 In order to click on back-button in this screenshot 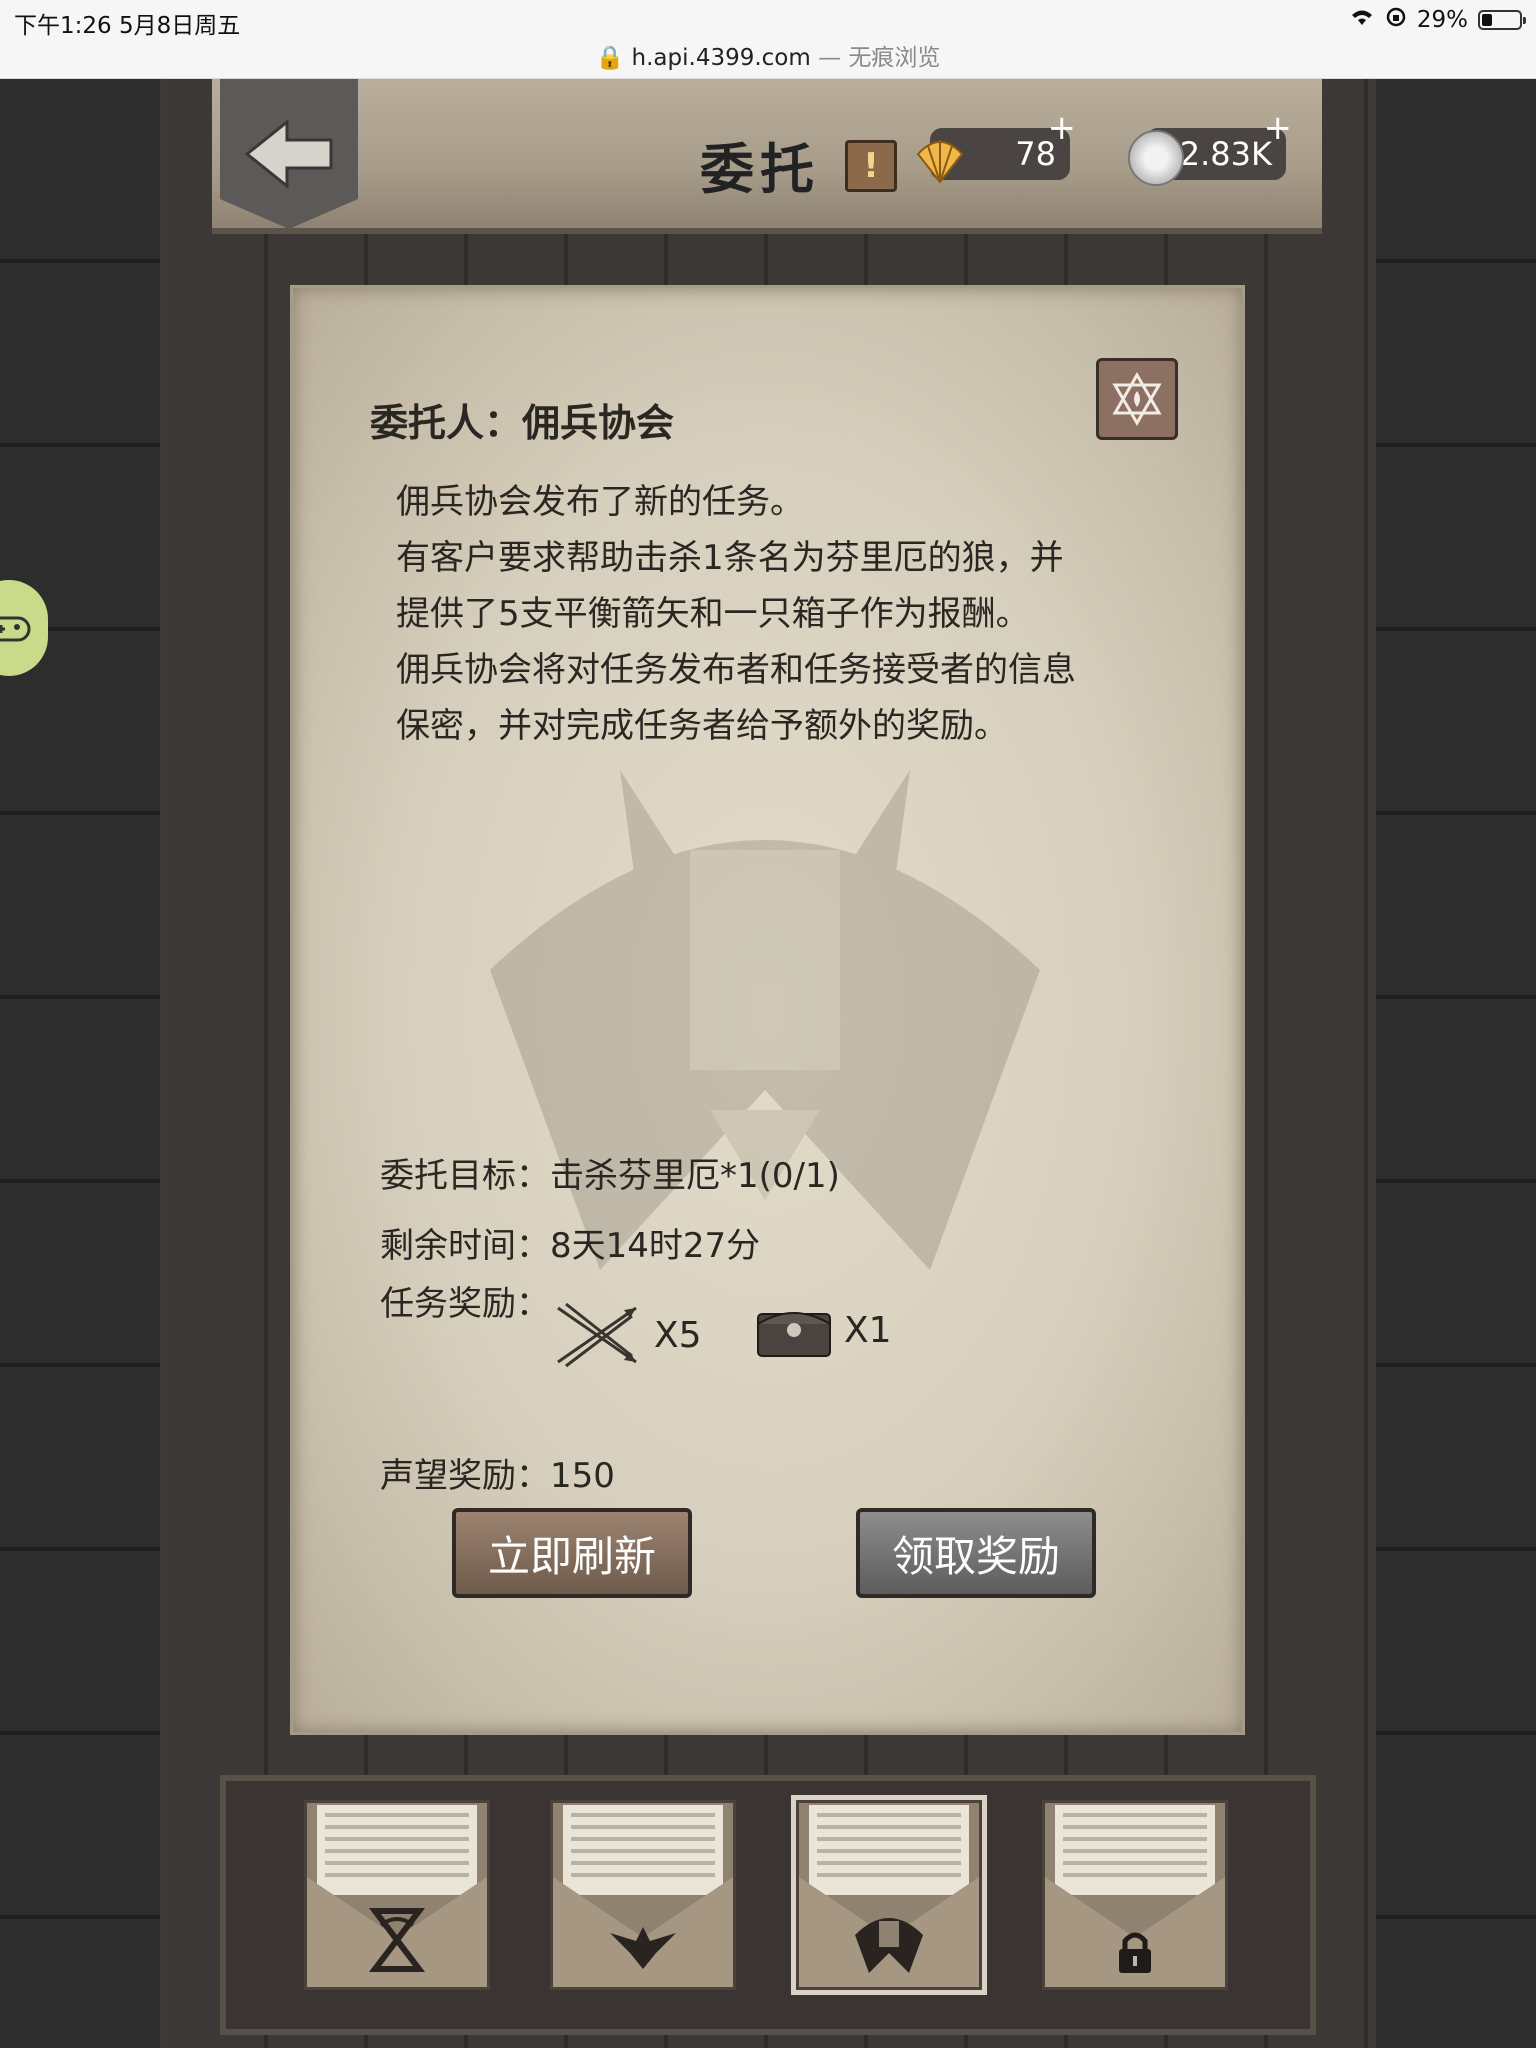, I will do `click(289, 154)`.